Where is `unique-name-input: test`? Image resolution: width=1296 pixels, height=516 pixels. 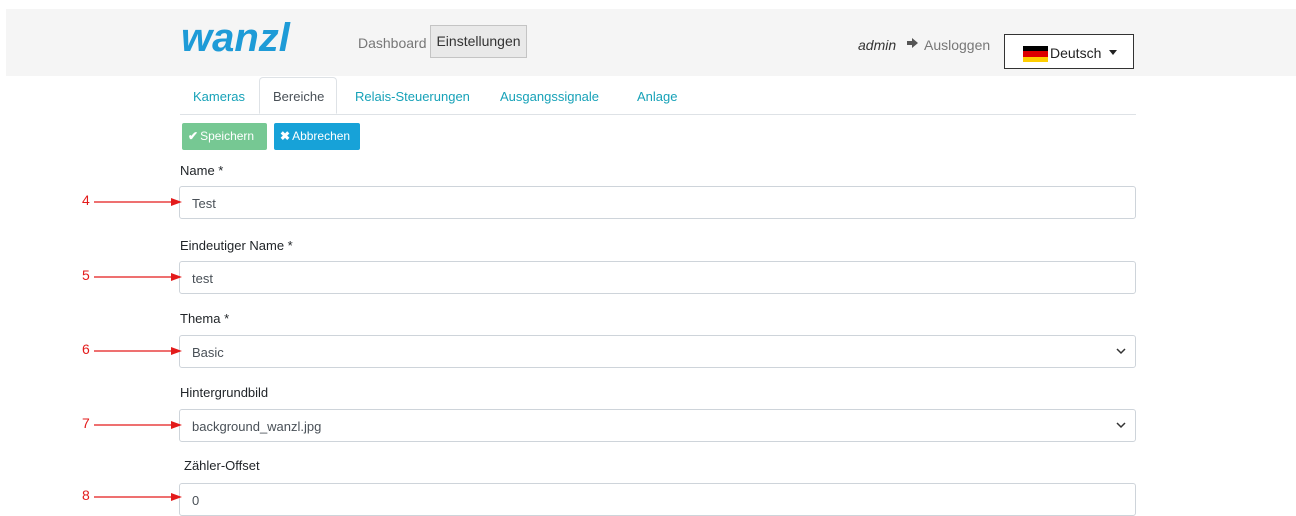
unique-name-input: test is located at coordinates (657, 277).